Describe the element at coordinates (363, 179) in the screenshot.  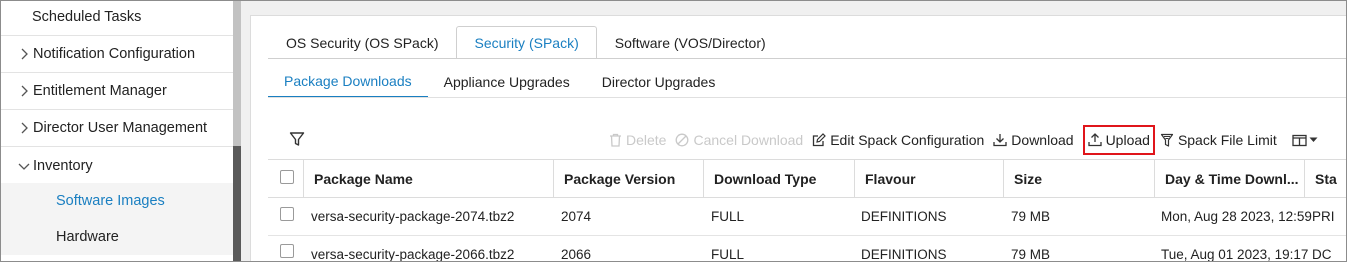
I see `column-header-label: Package Name` at that location.